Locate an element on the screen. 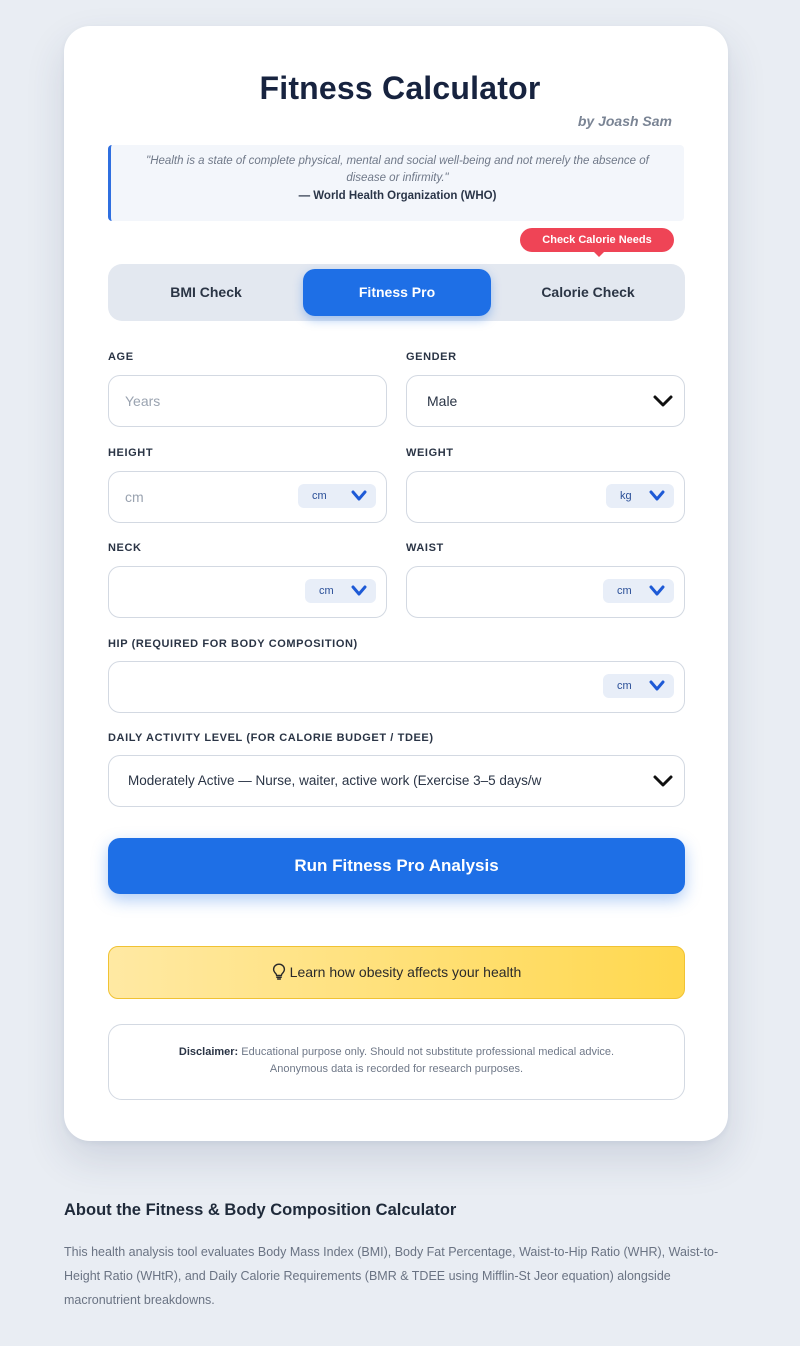  author-credit: by Joash Sam is located at coordinates (624, 121).